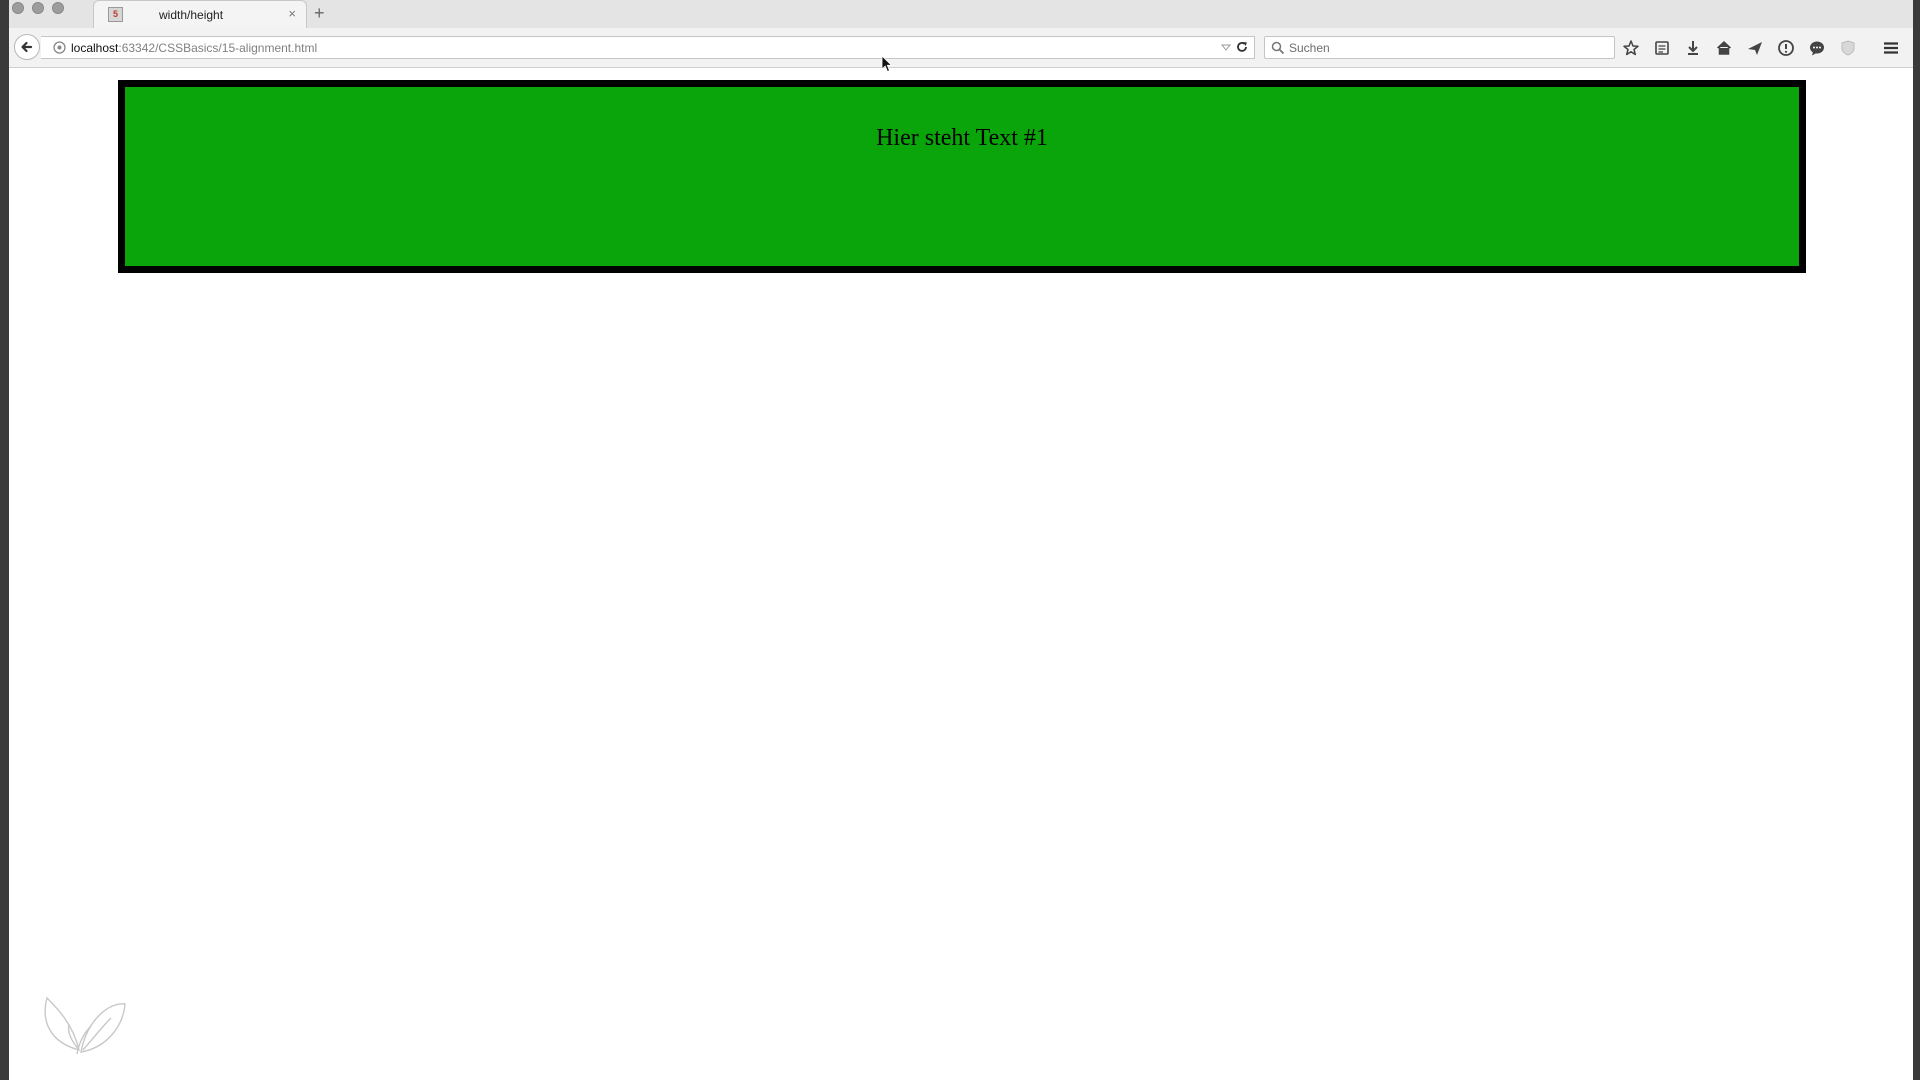  I want to click on window-frame-left, so click(4, 540).